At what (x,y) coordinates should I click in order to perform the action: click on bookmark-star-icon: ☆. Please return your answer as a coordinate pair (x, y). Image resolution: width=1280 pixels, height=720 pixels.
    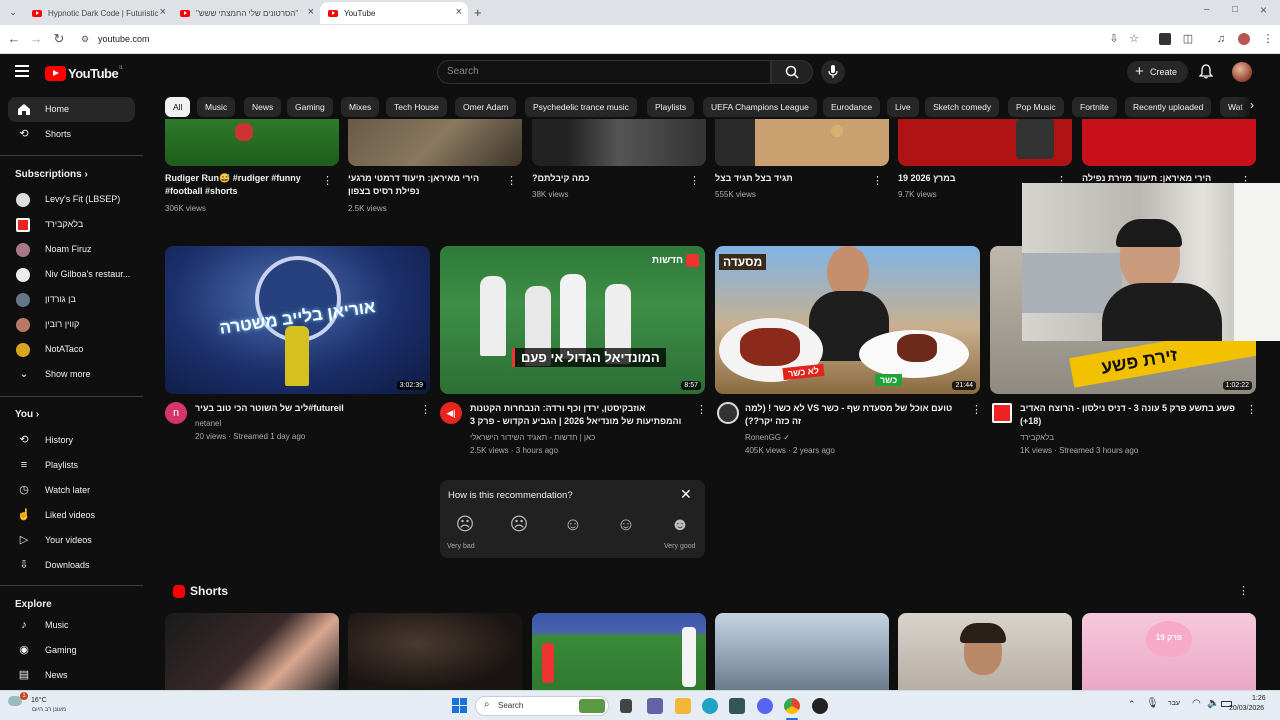
    Looking at the image, I should click on (1134, 39).